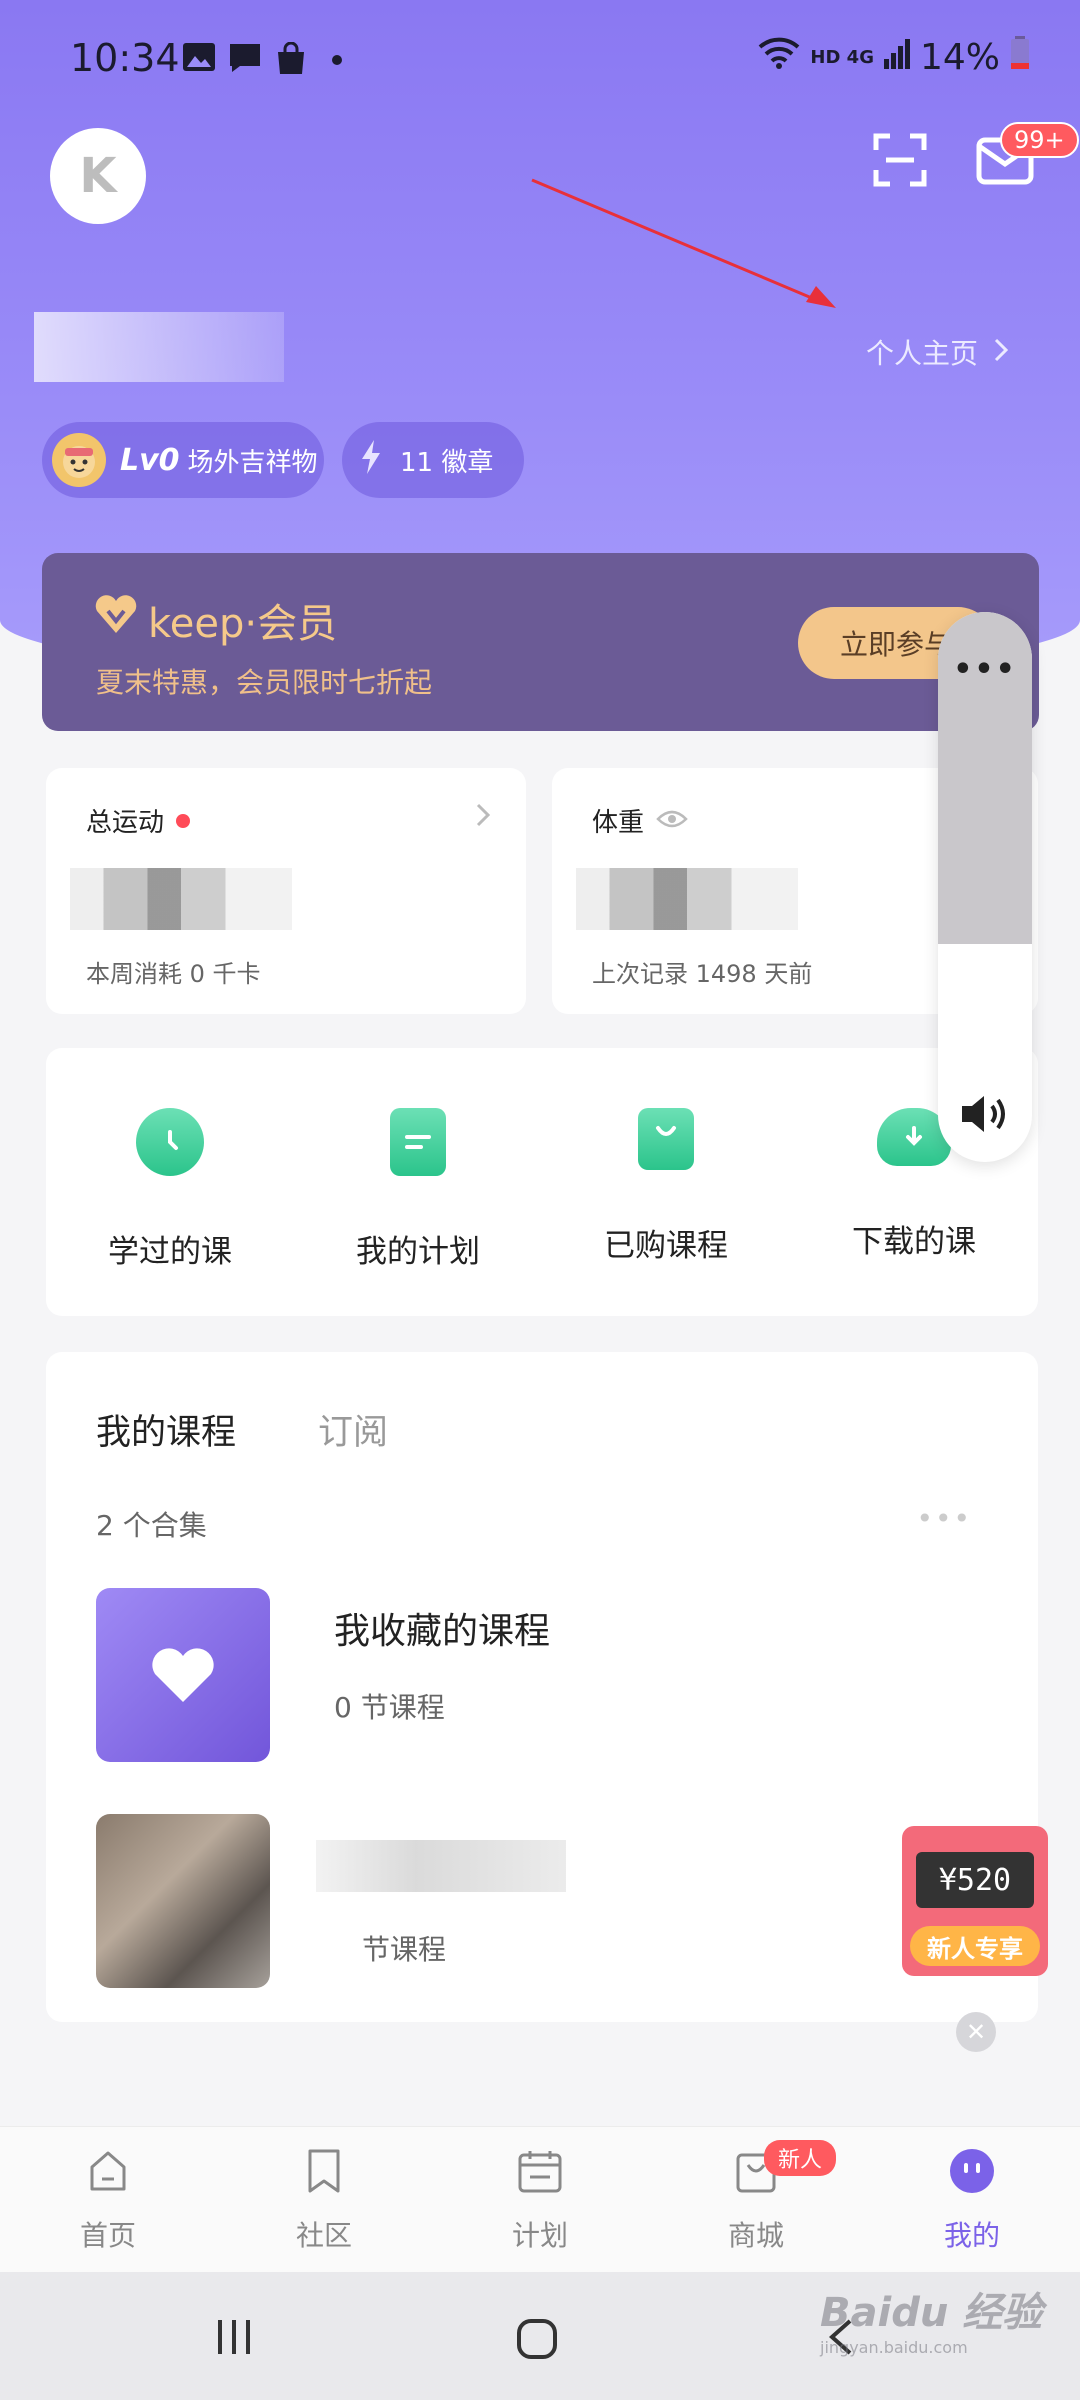  I want to click on notebook-icon, so click(418, 1142).